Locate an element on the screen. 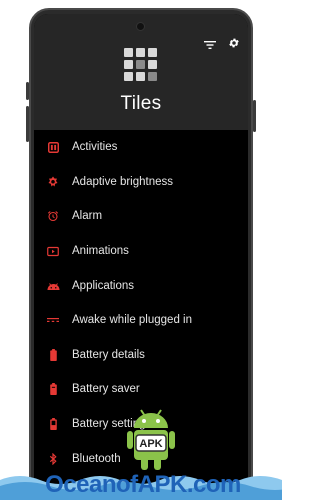 The width and height of the screenshot is (320, 500). tile-label: Adaptive brightness is located at coordinates (123, 181).